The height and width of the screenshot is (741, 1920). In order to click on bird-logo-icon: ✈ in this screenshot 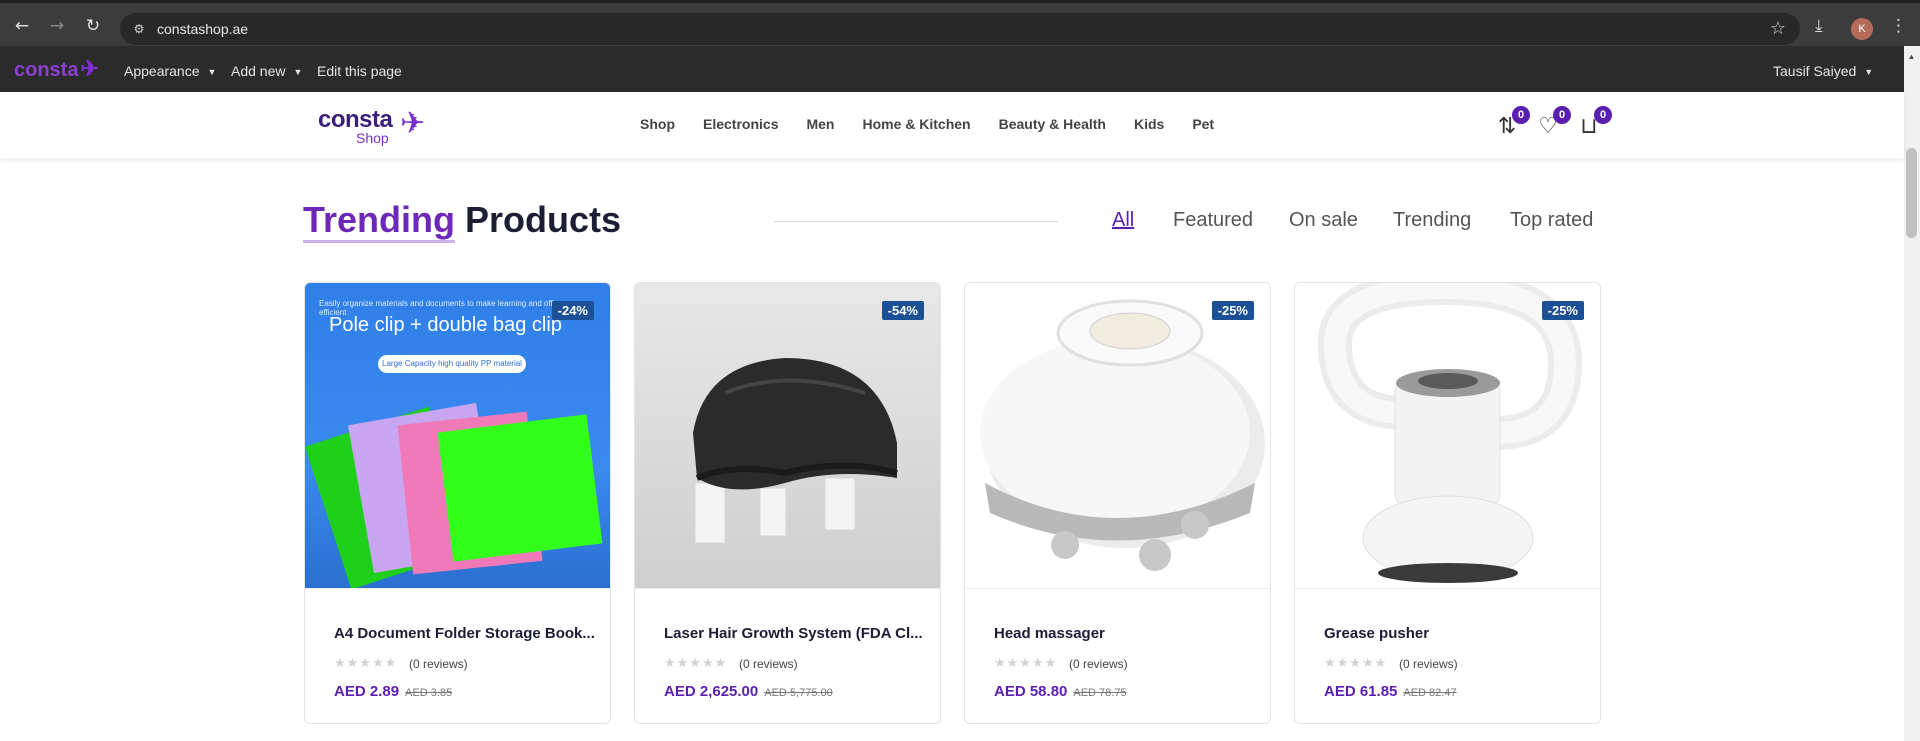, I will do `click(89, 68)`.